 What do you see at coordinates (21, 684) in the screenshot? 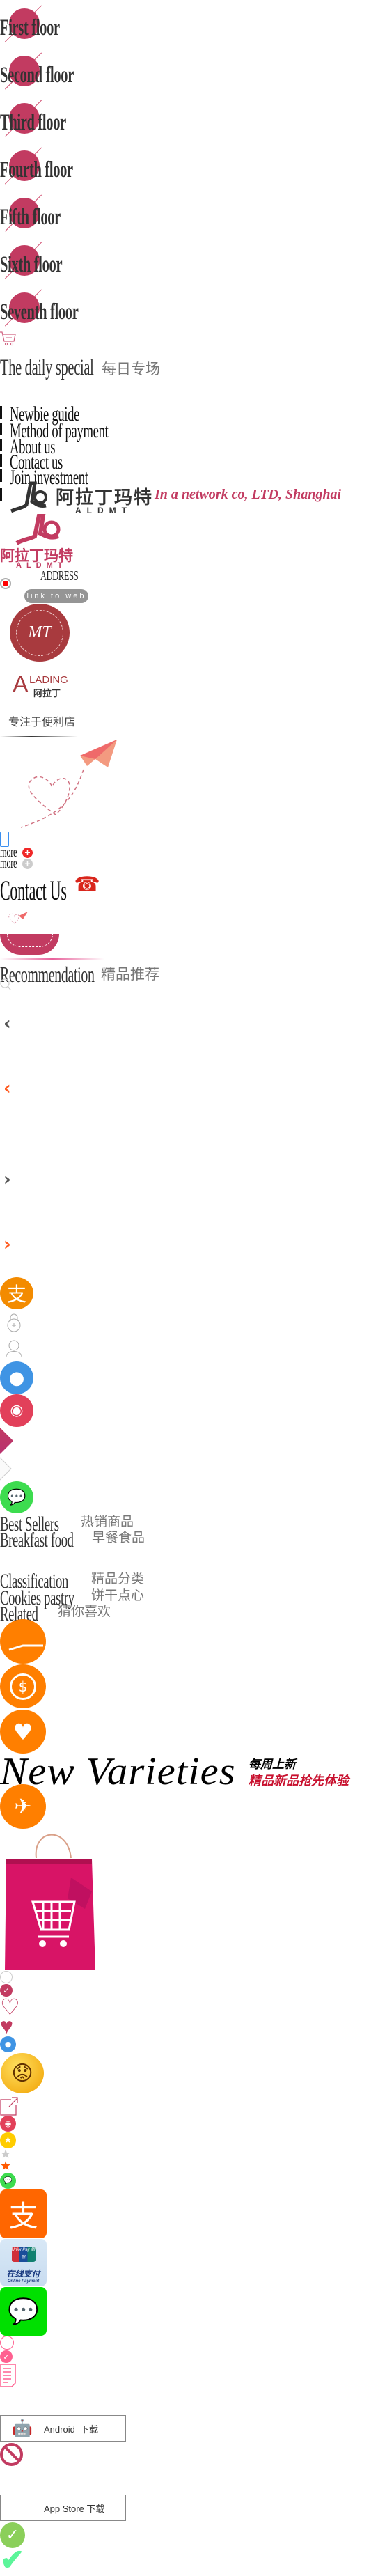
I see `lading-logo-a: A` at bounding box center [21, 684].